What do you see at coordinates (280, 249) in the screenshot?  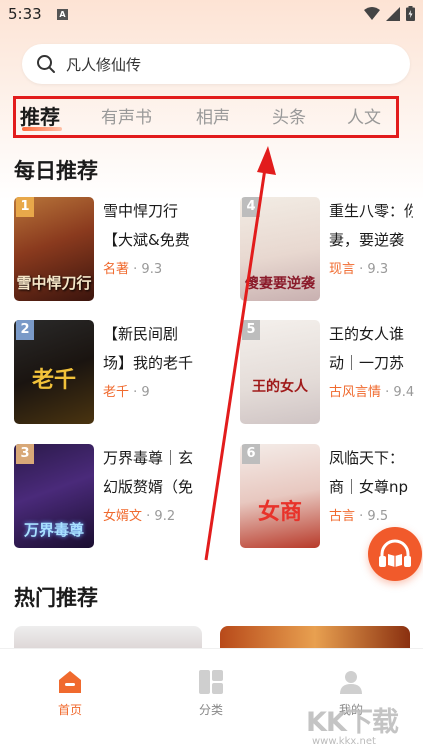 I see `book-cover: 4 傻妻要逆袭` at bounding box center [280, 249].